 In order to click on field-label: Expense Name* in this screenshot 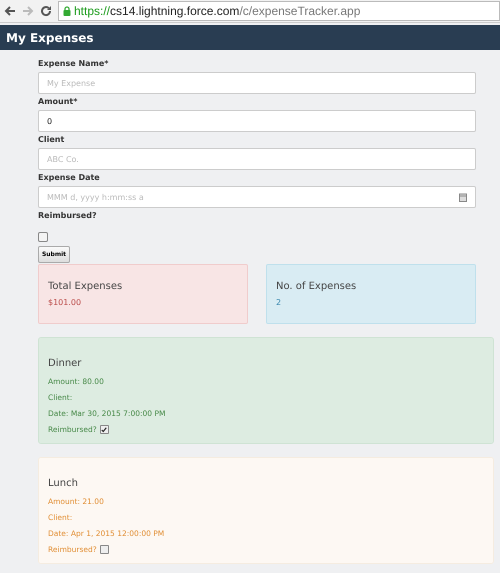, I will do `click(74, 64)`.